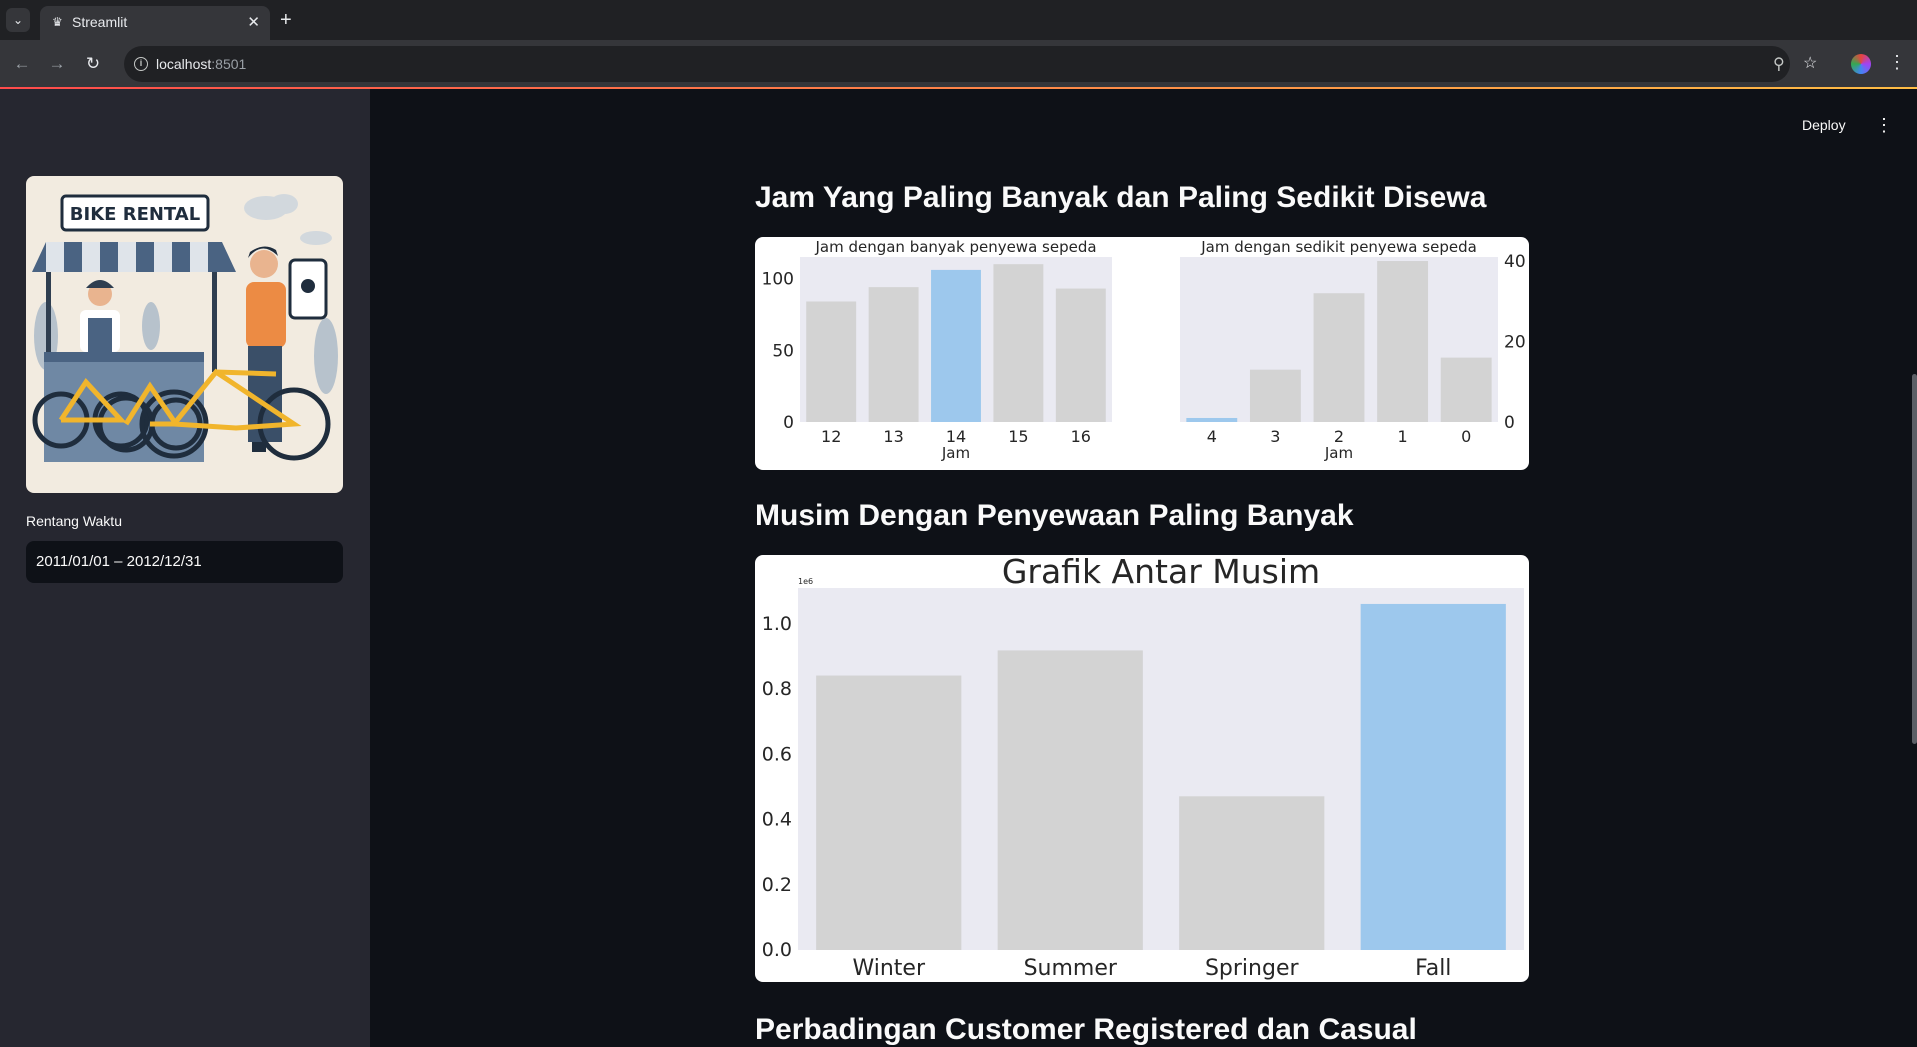 Image resolution: width=1917 pixels, height=1047 pixels. Describe the element at coordinates (1466, 436) in the screenshot. I see `x-tick-label: 0` at that location.